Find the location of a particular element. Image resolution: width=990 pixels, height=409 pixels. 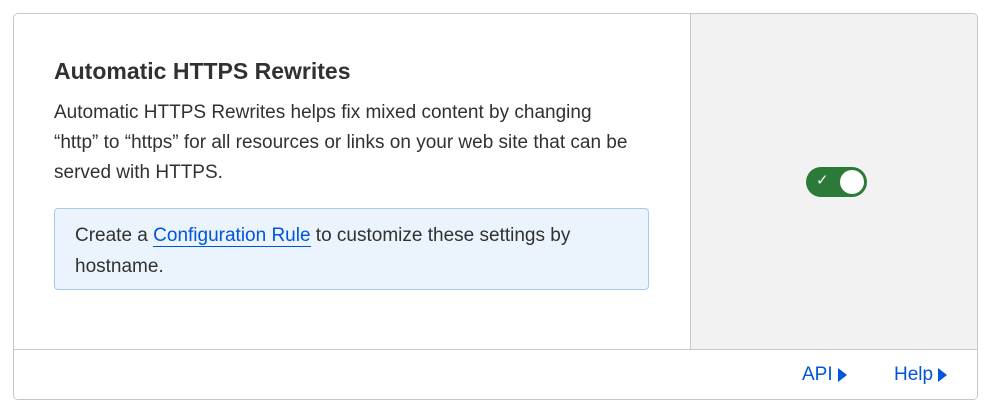

check-icon: ✓ is located at coordinates (822, 180).